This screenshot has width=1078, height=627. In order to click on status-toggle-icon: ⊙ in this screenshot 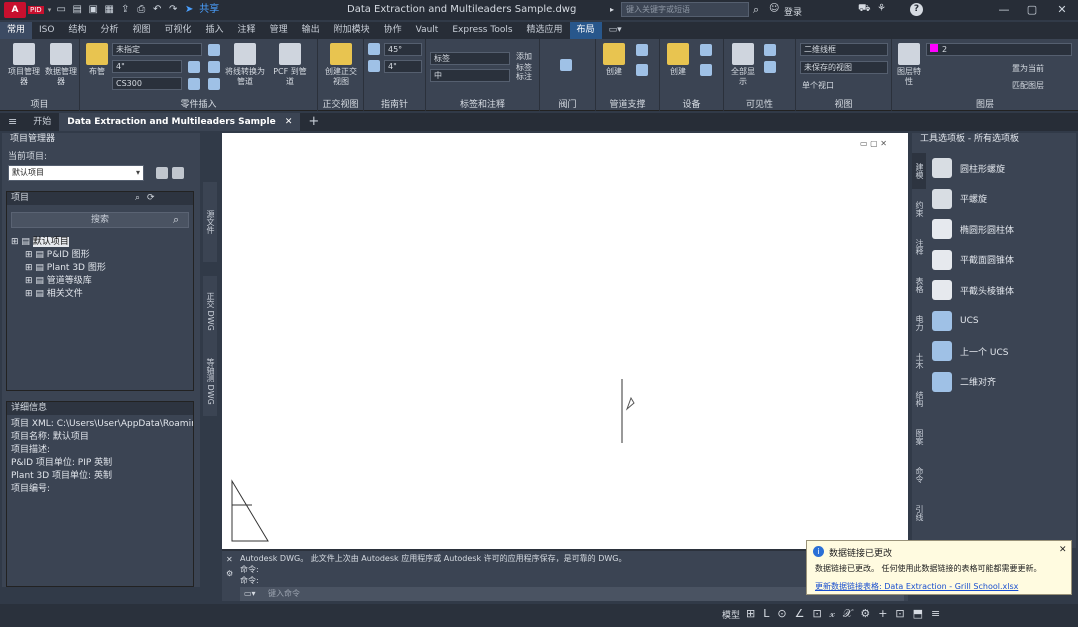, I will do `click(781, 614)`.